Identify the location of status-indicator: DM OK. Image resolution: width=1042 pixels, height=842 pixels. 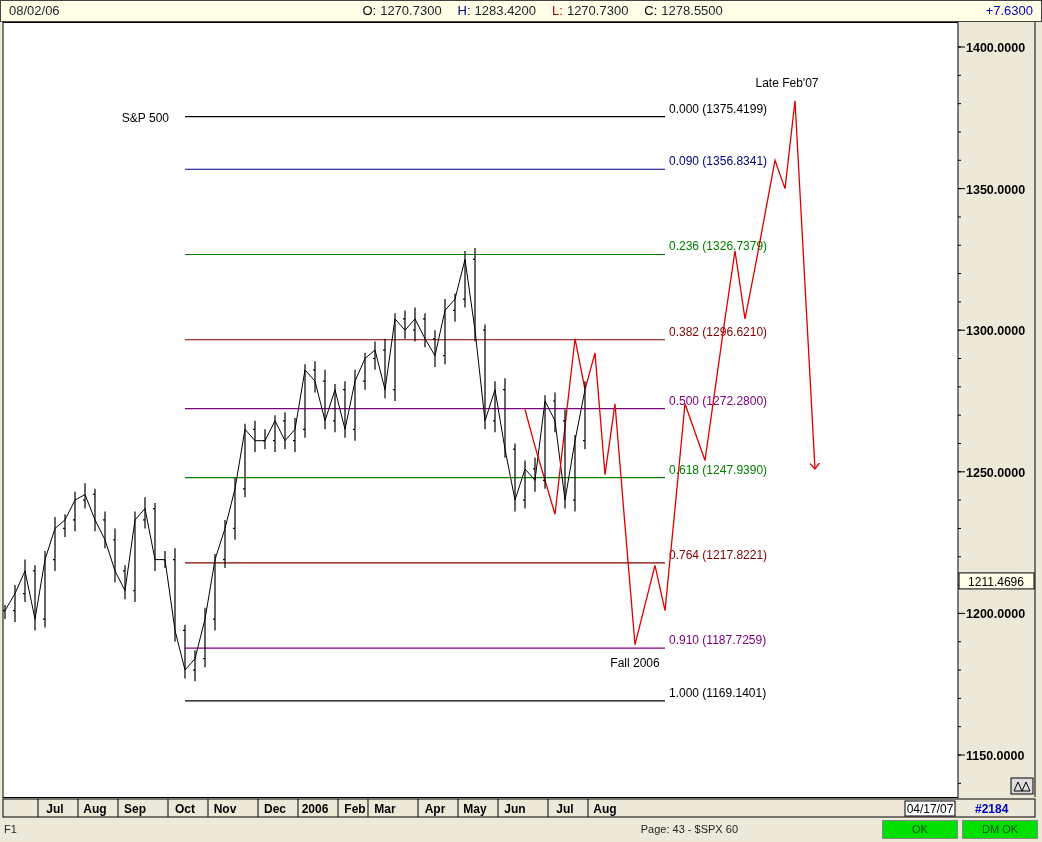
(1000, 829).